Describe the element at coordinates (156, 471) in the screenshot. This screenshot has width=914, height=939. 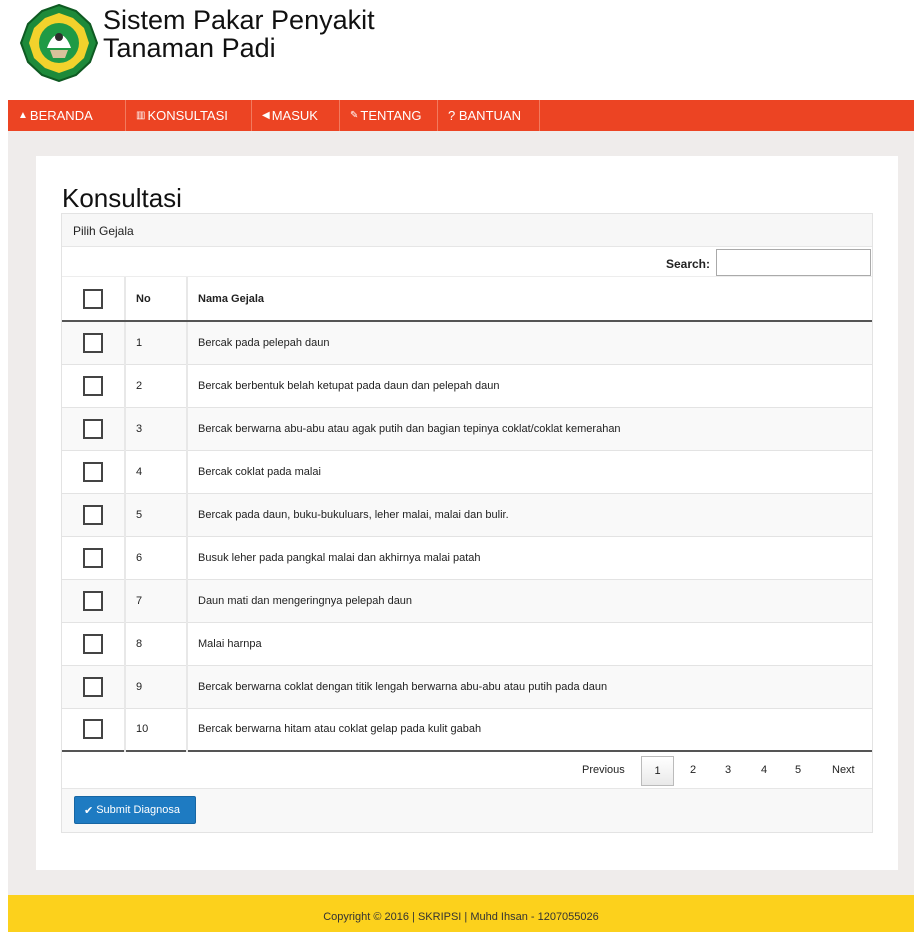
I see `row-no: 4` at that location.